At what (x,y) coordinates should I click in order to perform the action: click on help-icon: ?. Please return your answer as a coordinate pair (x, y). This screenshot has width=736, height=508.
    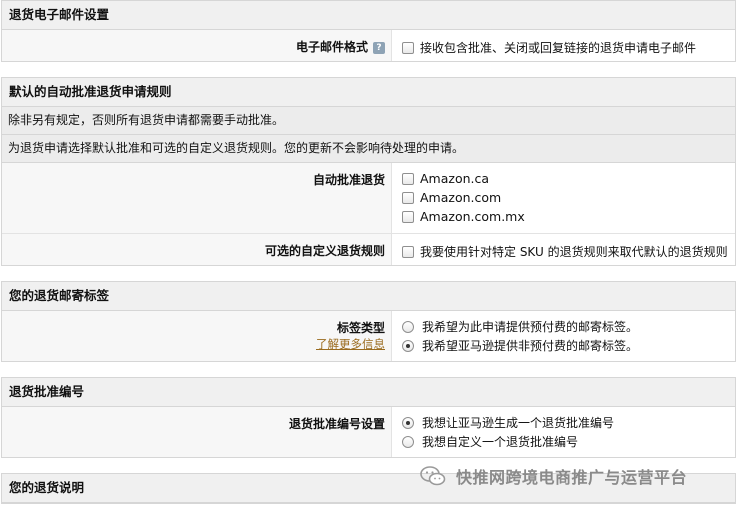
    Looking at the image, I should click on (379, 47).